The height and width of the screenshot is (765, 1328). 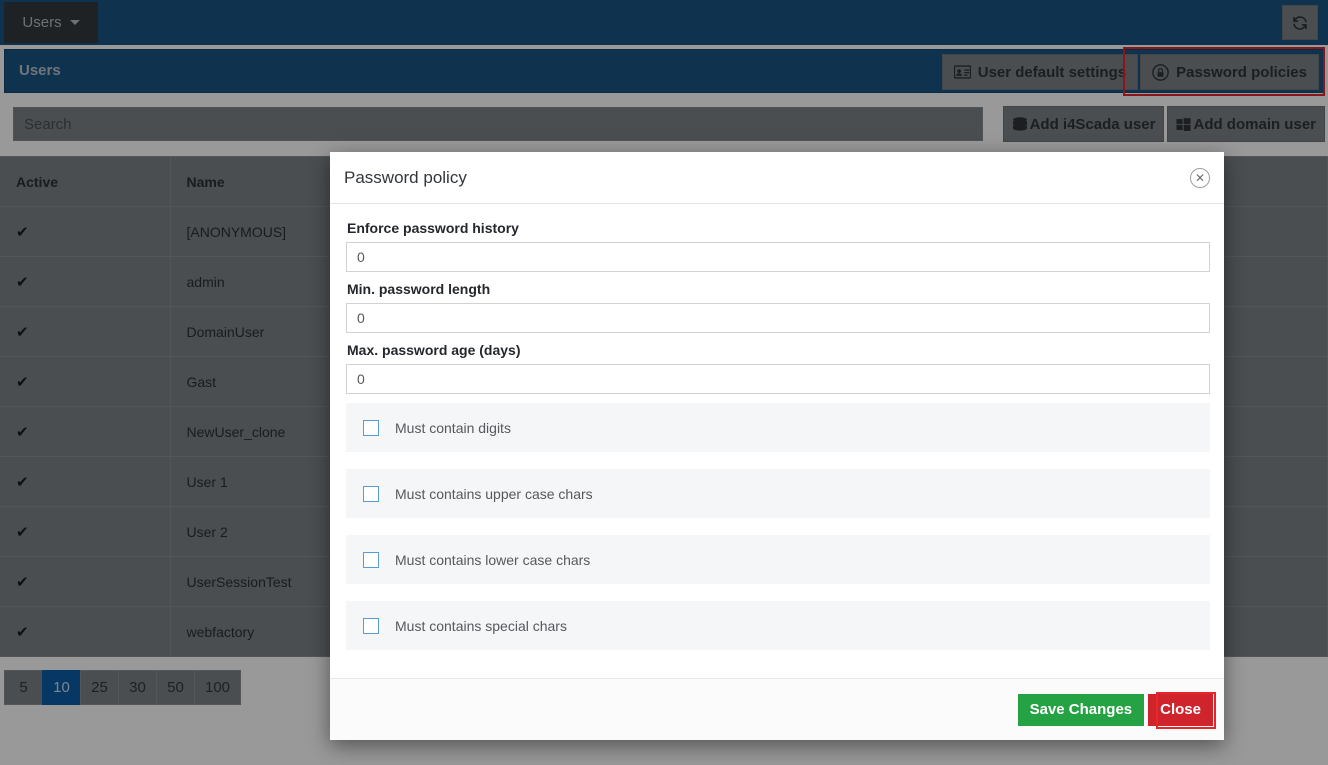 What do you see at coordinates (778, 428) in the screenshot?
I see `checkbox-row-0: Must contain digits` at bounding box center [778, 428].